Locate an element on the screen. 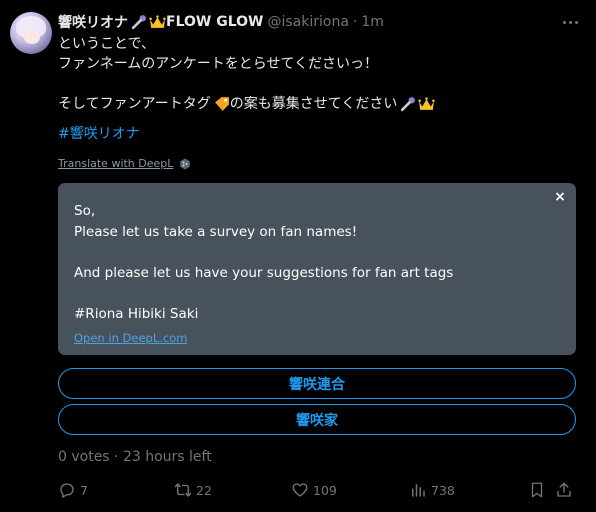  avatar-face is located at coordinates (32, 37).